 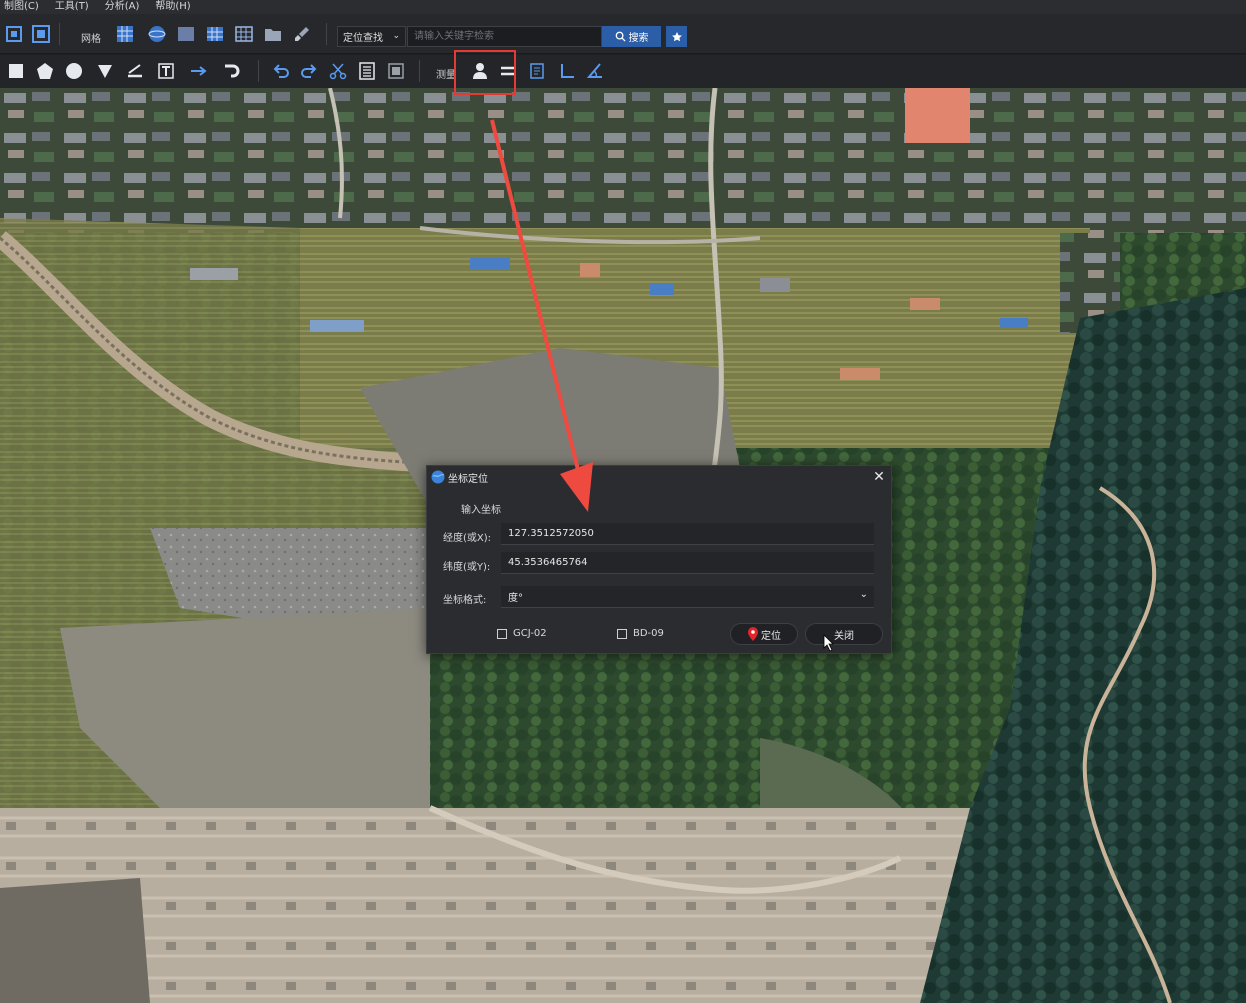 I want to click on projection-icon, so click(x=157, y=34).